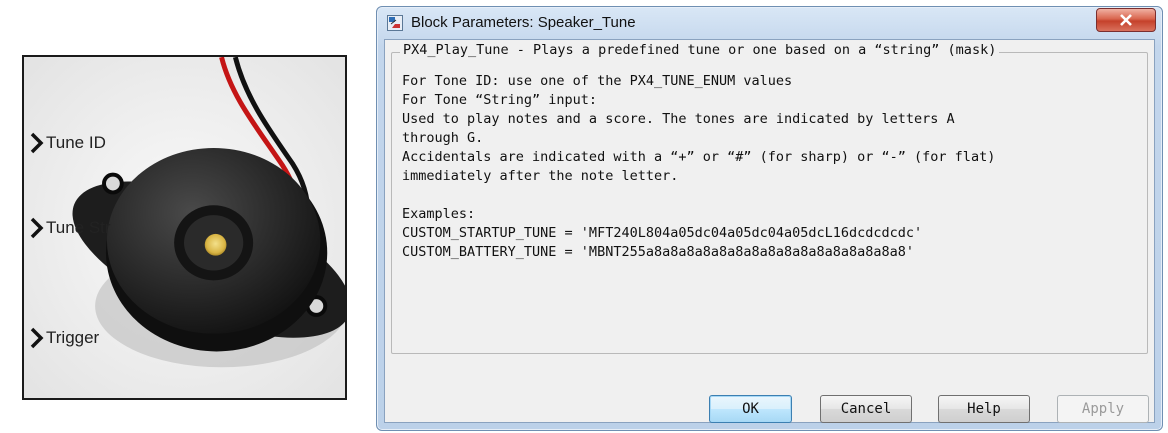 This screenshot has width=1168, height=433. Describe the element at coordinates (76, 142) in the screenshot. I see `port-label: Tune ID` at that location.